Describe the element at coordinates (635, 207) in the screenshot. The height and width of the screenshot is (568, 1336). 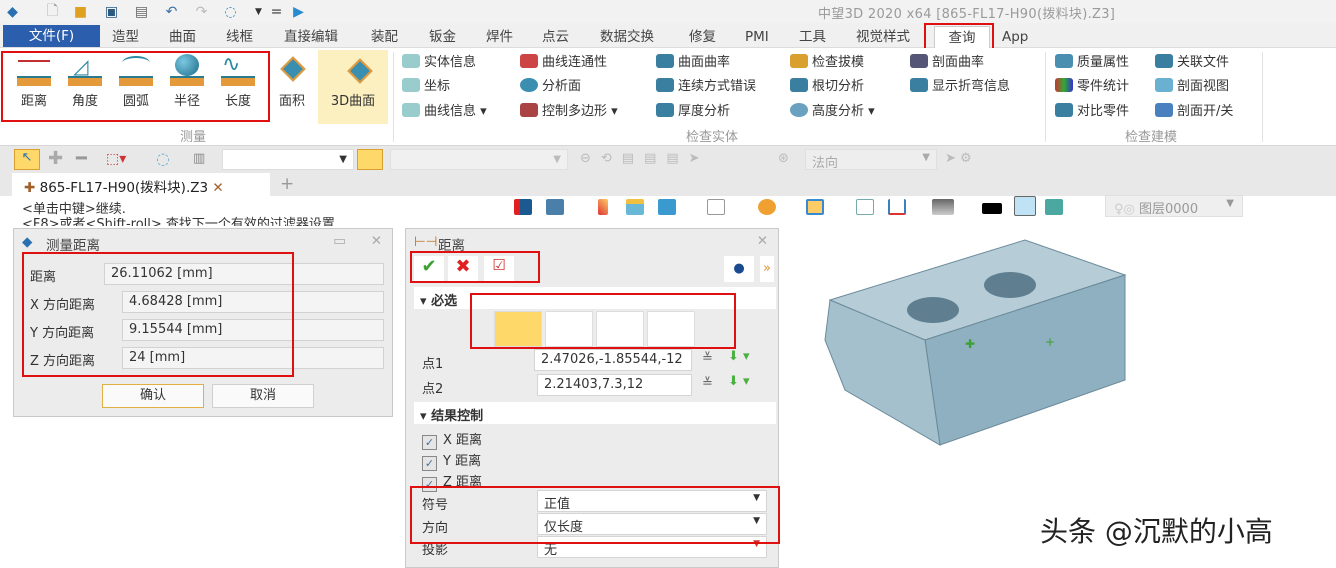
I see `plane-icon` at that location.